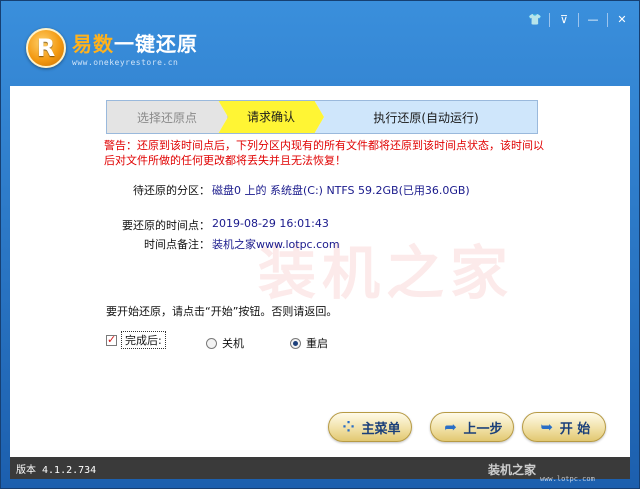 The width and height of the screenshot is (640, 489). Describe the element at coordinates (276, 244) in the screenshot. I see `note-value: 装机之家www.lotpc.com` at that location.